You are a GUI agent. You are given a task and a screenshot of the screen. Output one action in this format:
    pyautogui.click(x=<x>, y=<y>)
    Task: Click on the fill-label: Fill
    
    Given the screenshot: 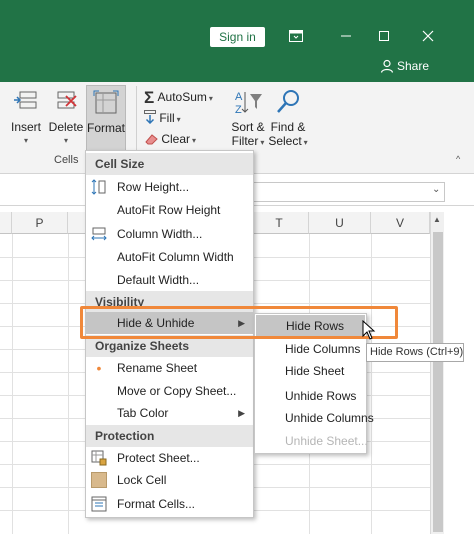 What is the action you would take?
    pyautogui.click(x=167, y=118)
    